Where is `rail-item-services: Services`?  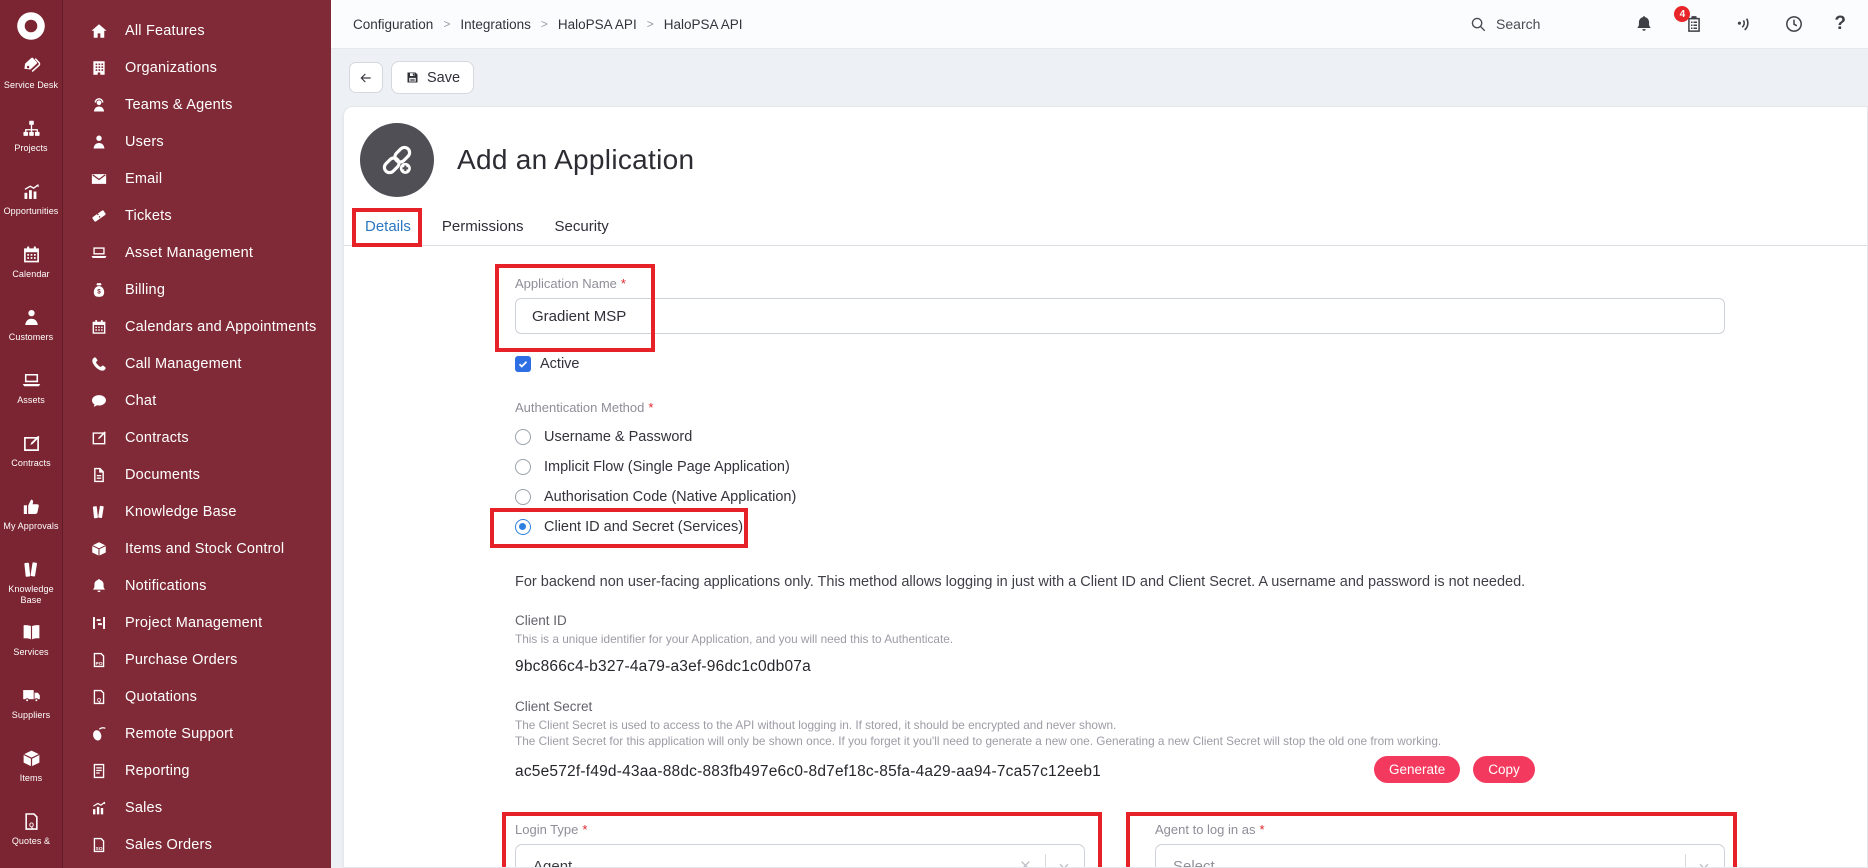
rail-item-services: Services is located at coordinates (31, 643).